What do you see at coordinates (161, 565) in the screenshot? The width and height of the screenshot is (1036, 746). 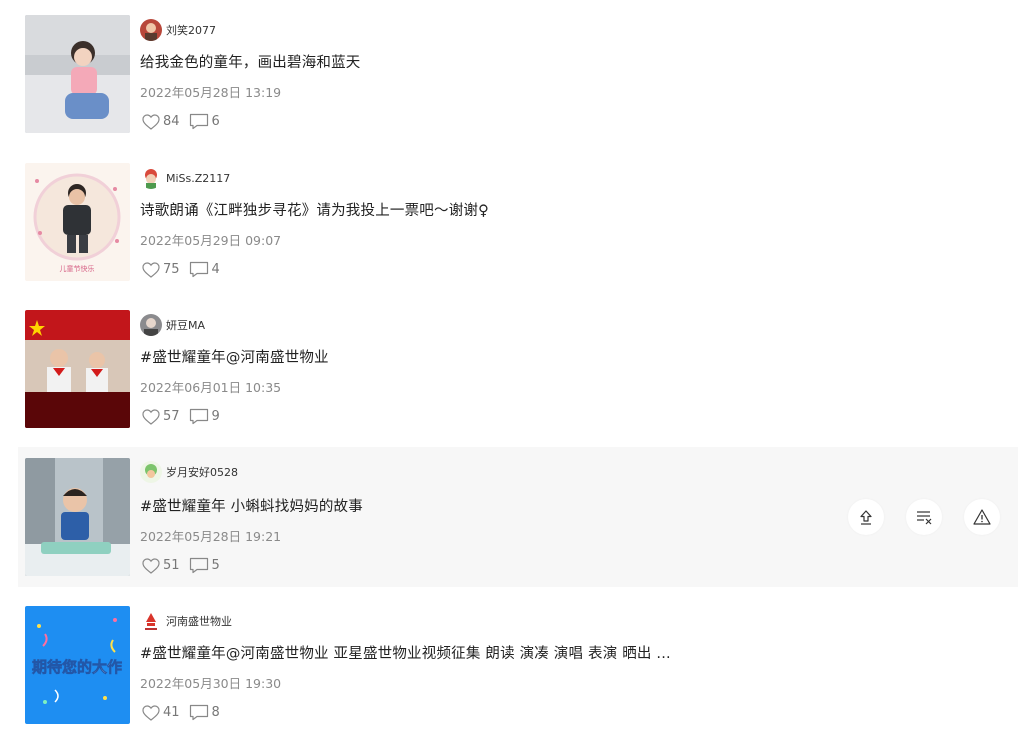 I see `like-count: 51` at bounding box center [161, 565].